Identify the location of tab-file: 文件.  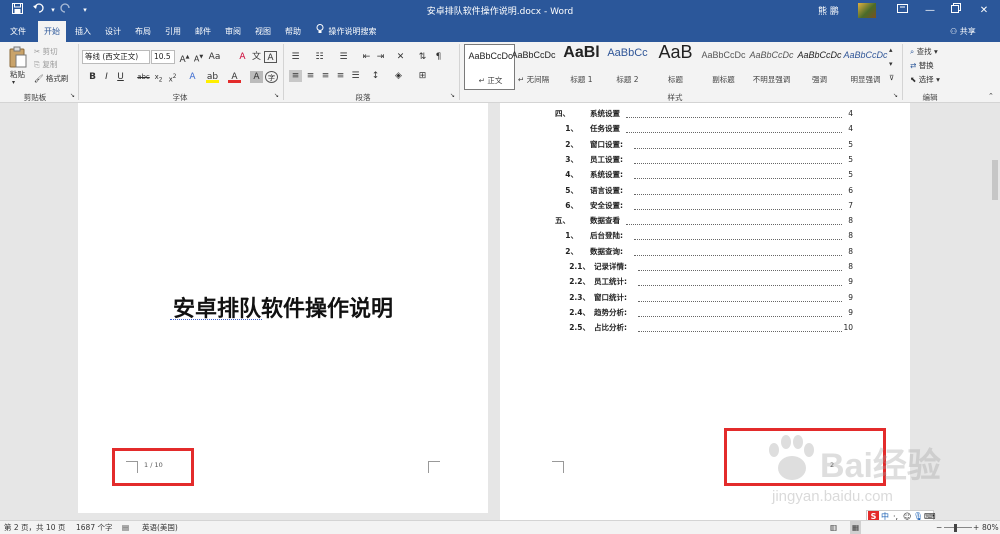
(18, 31).